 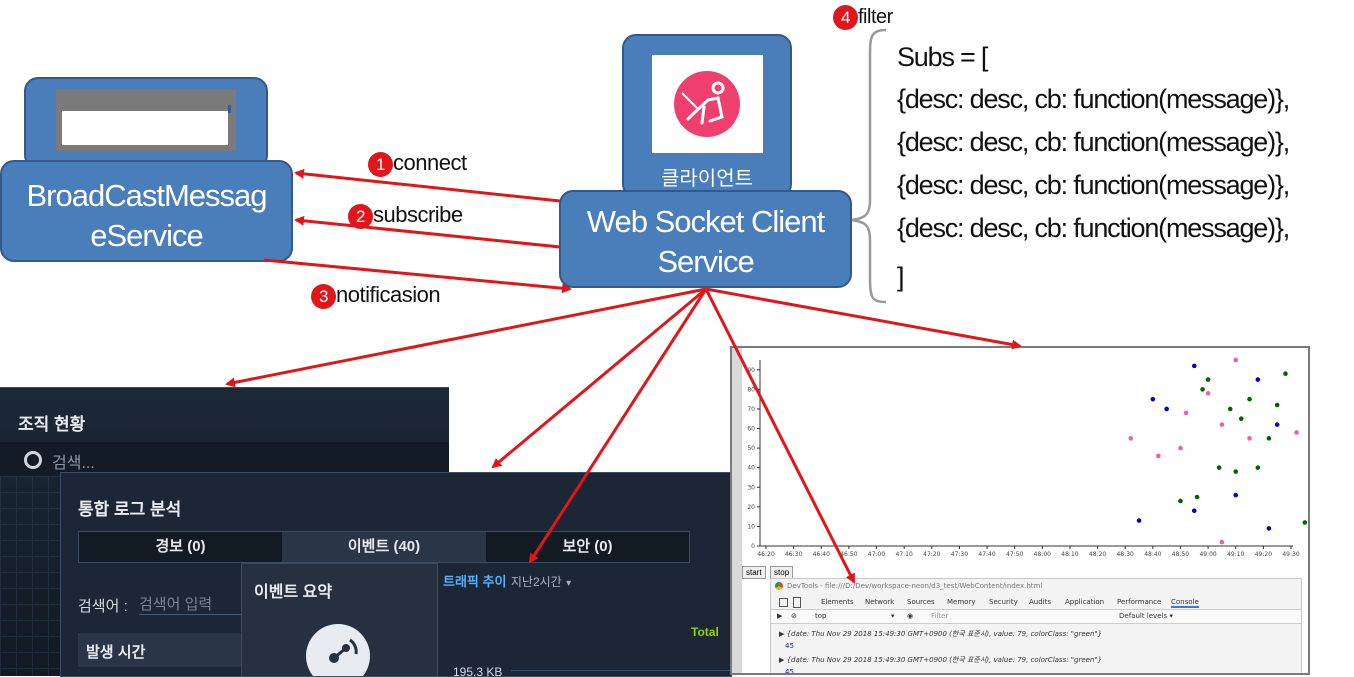 I want to click on tab-audits: Audits, so click(x=1040, y=602).